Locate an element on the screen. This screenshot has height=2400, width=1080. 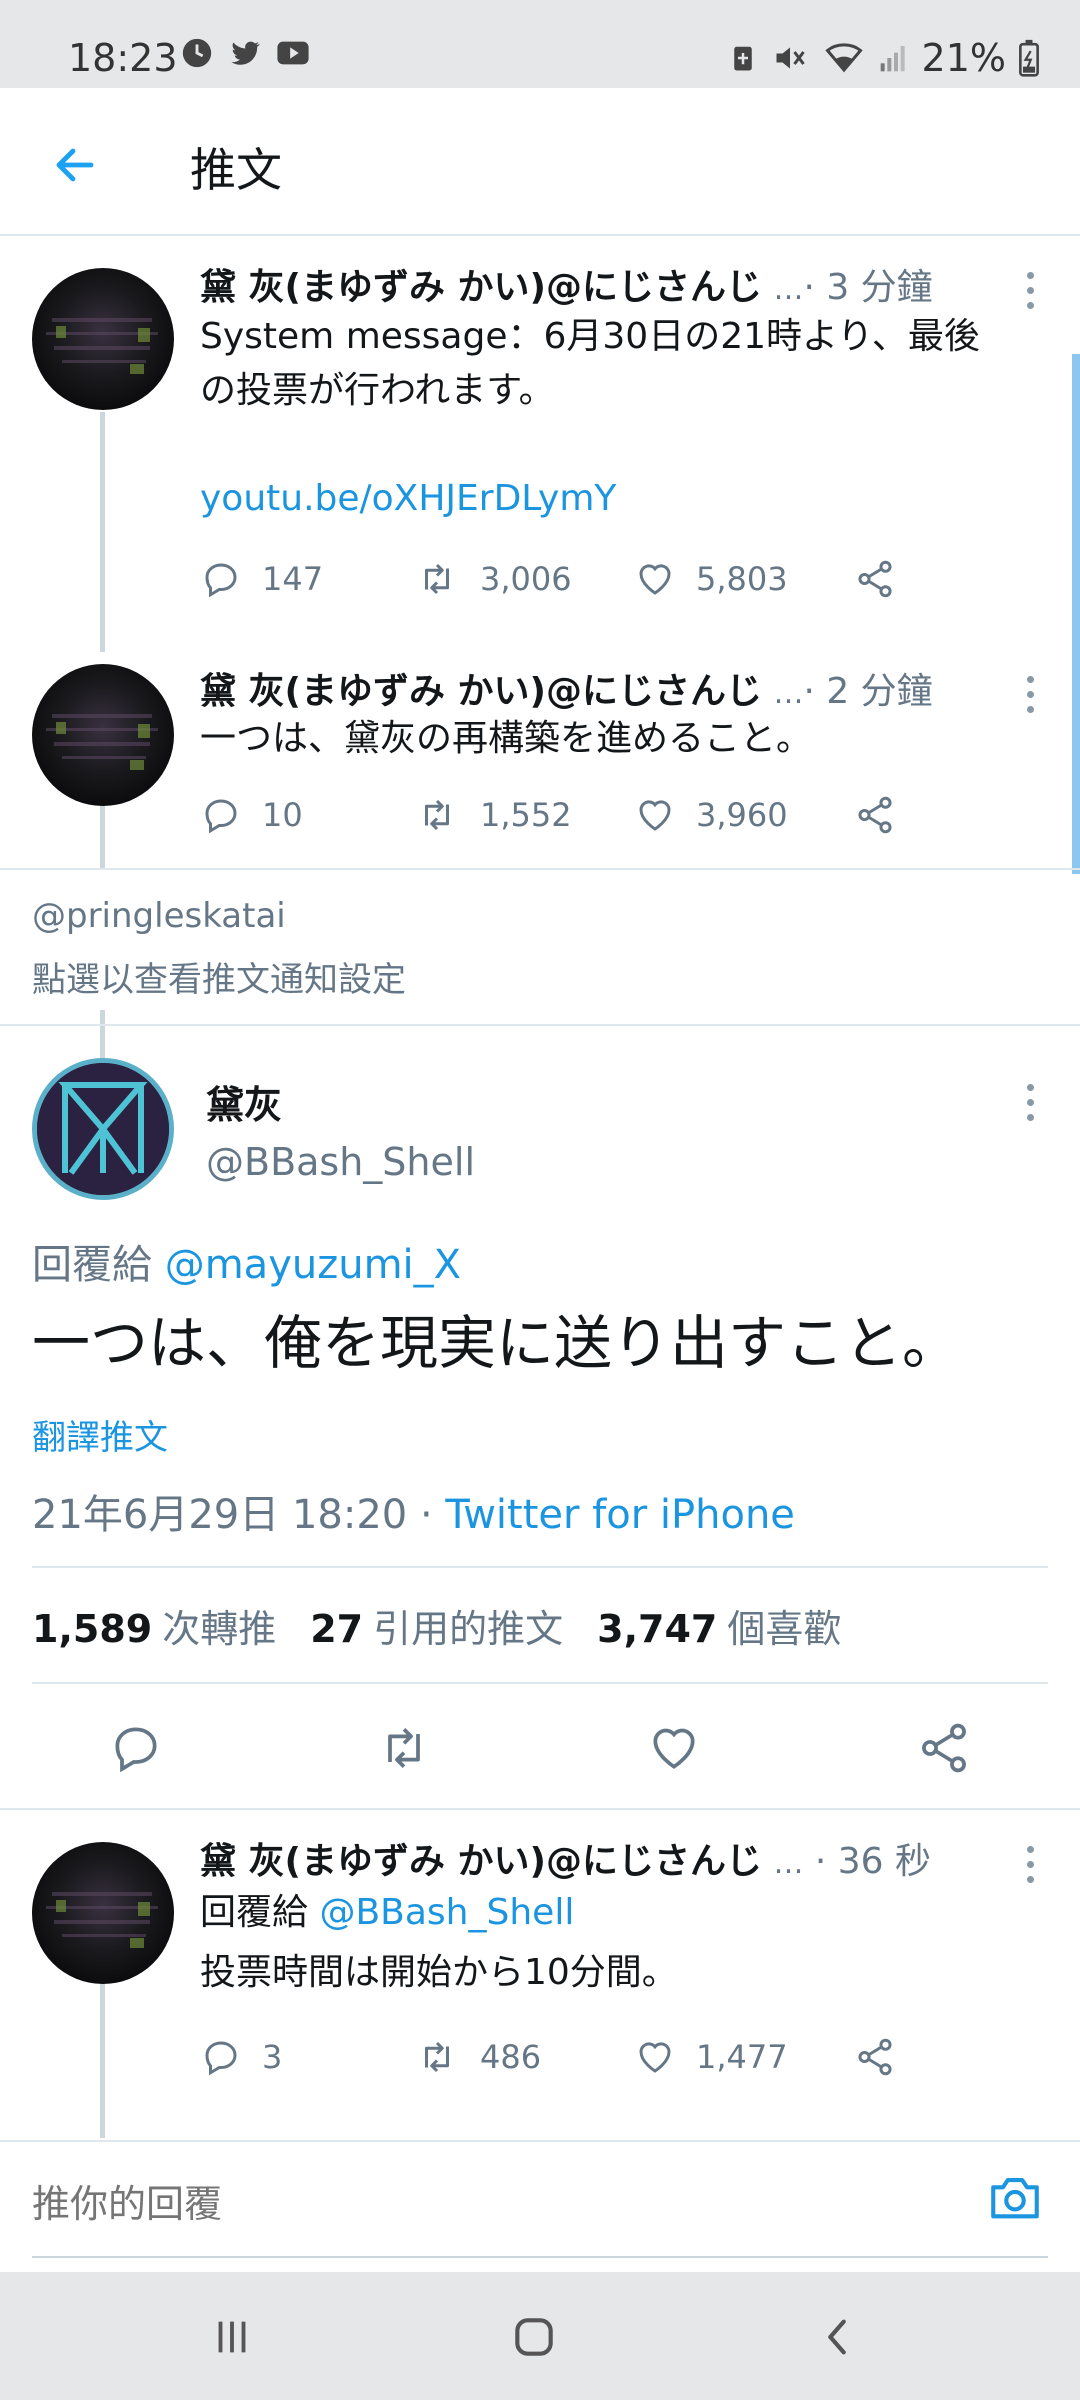
main-tweet-text: 一つは、俺を現実に送り出すこと。 is located at coordinates (496, 1343).